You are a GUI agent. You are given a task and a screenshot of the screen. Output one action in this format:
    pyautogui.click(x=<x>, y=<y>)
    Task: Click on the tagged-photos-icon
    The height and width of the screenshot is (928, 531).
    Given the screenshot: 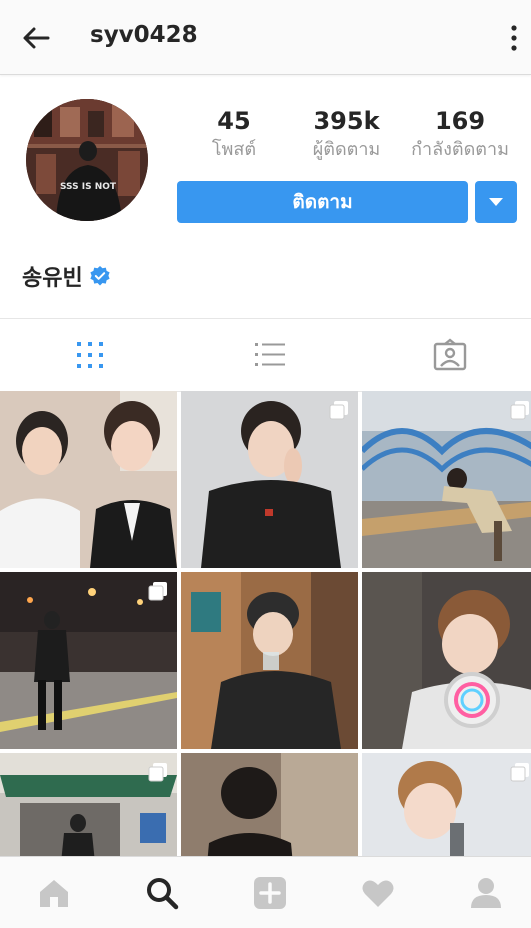 What is the action you would take?
    pyautogui.click(x=450, y=355)
    